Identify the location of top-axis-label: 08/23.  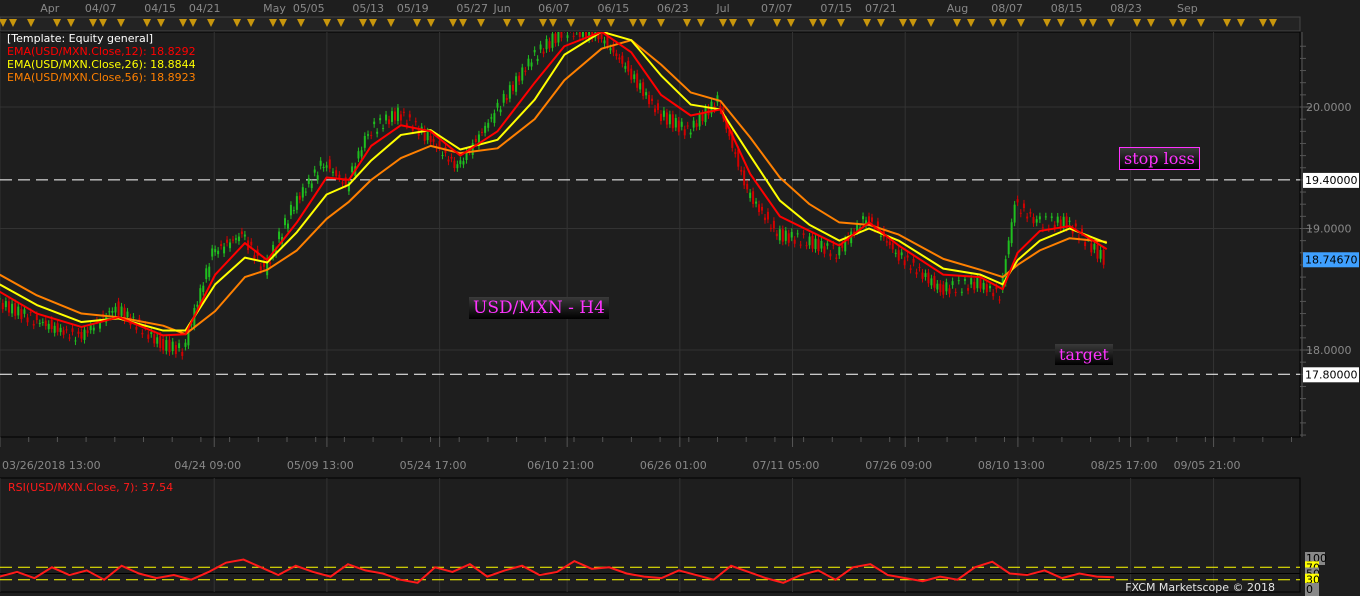
(1126, 8).